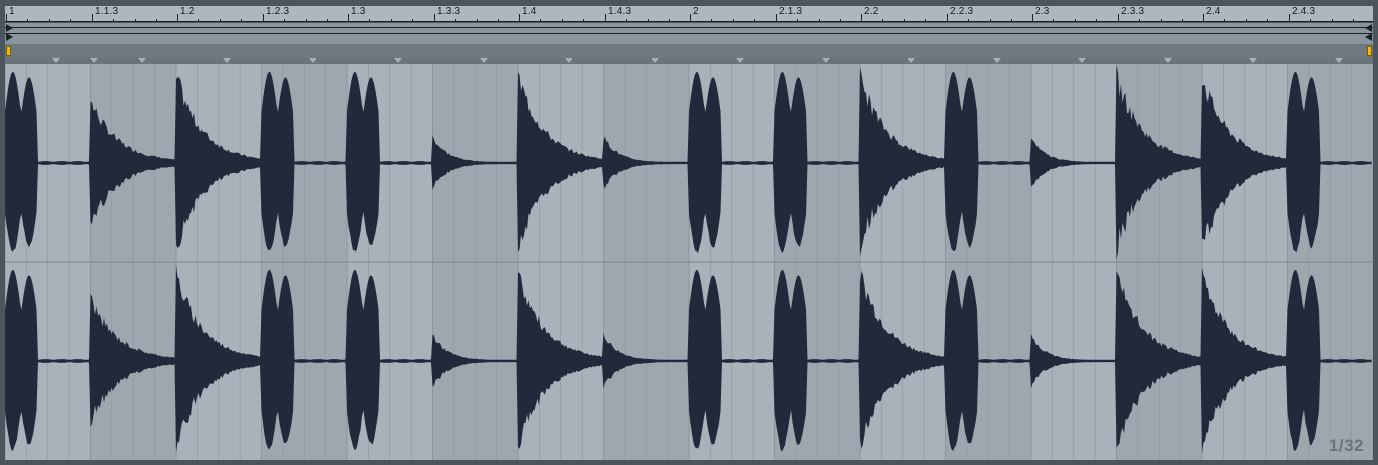  What do you see at coordinates (9, 37) in the screenshot?
I see `start-marker-icon` at bounding box center [9, 37].